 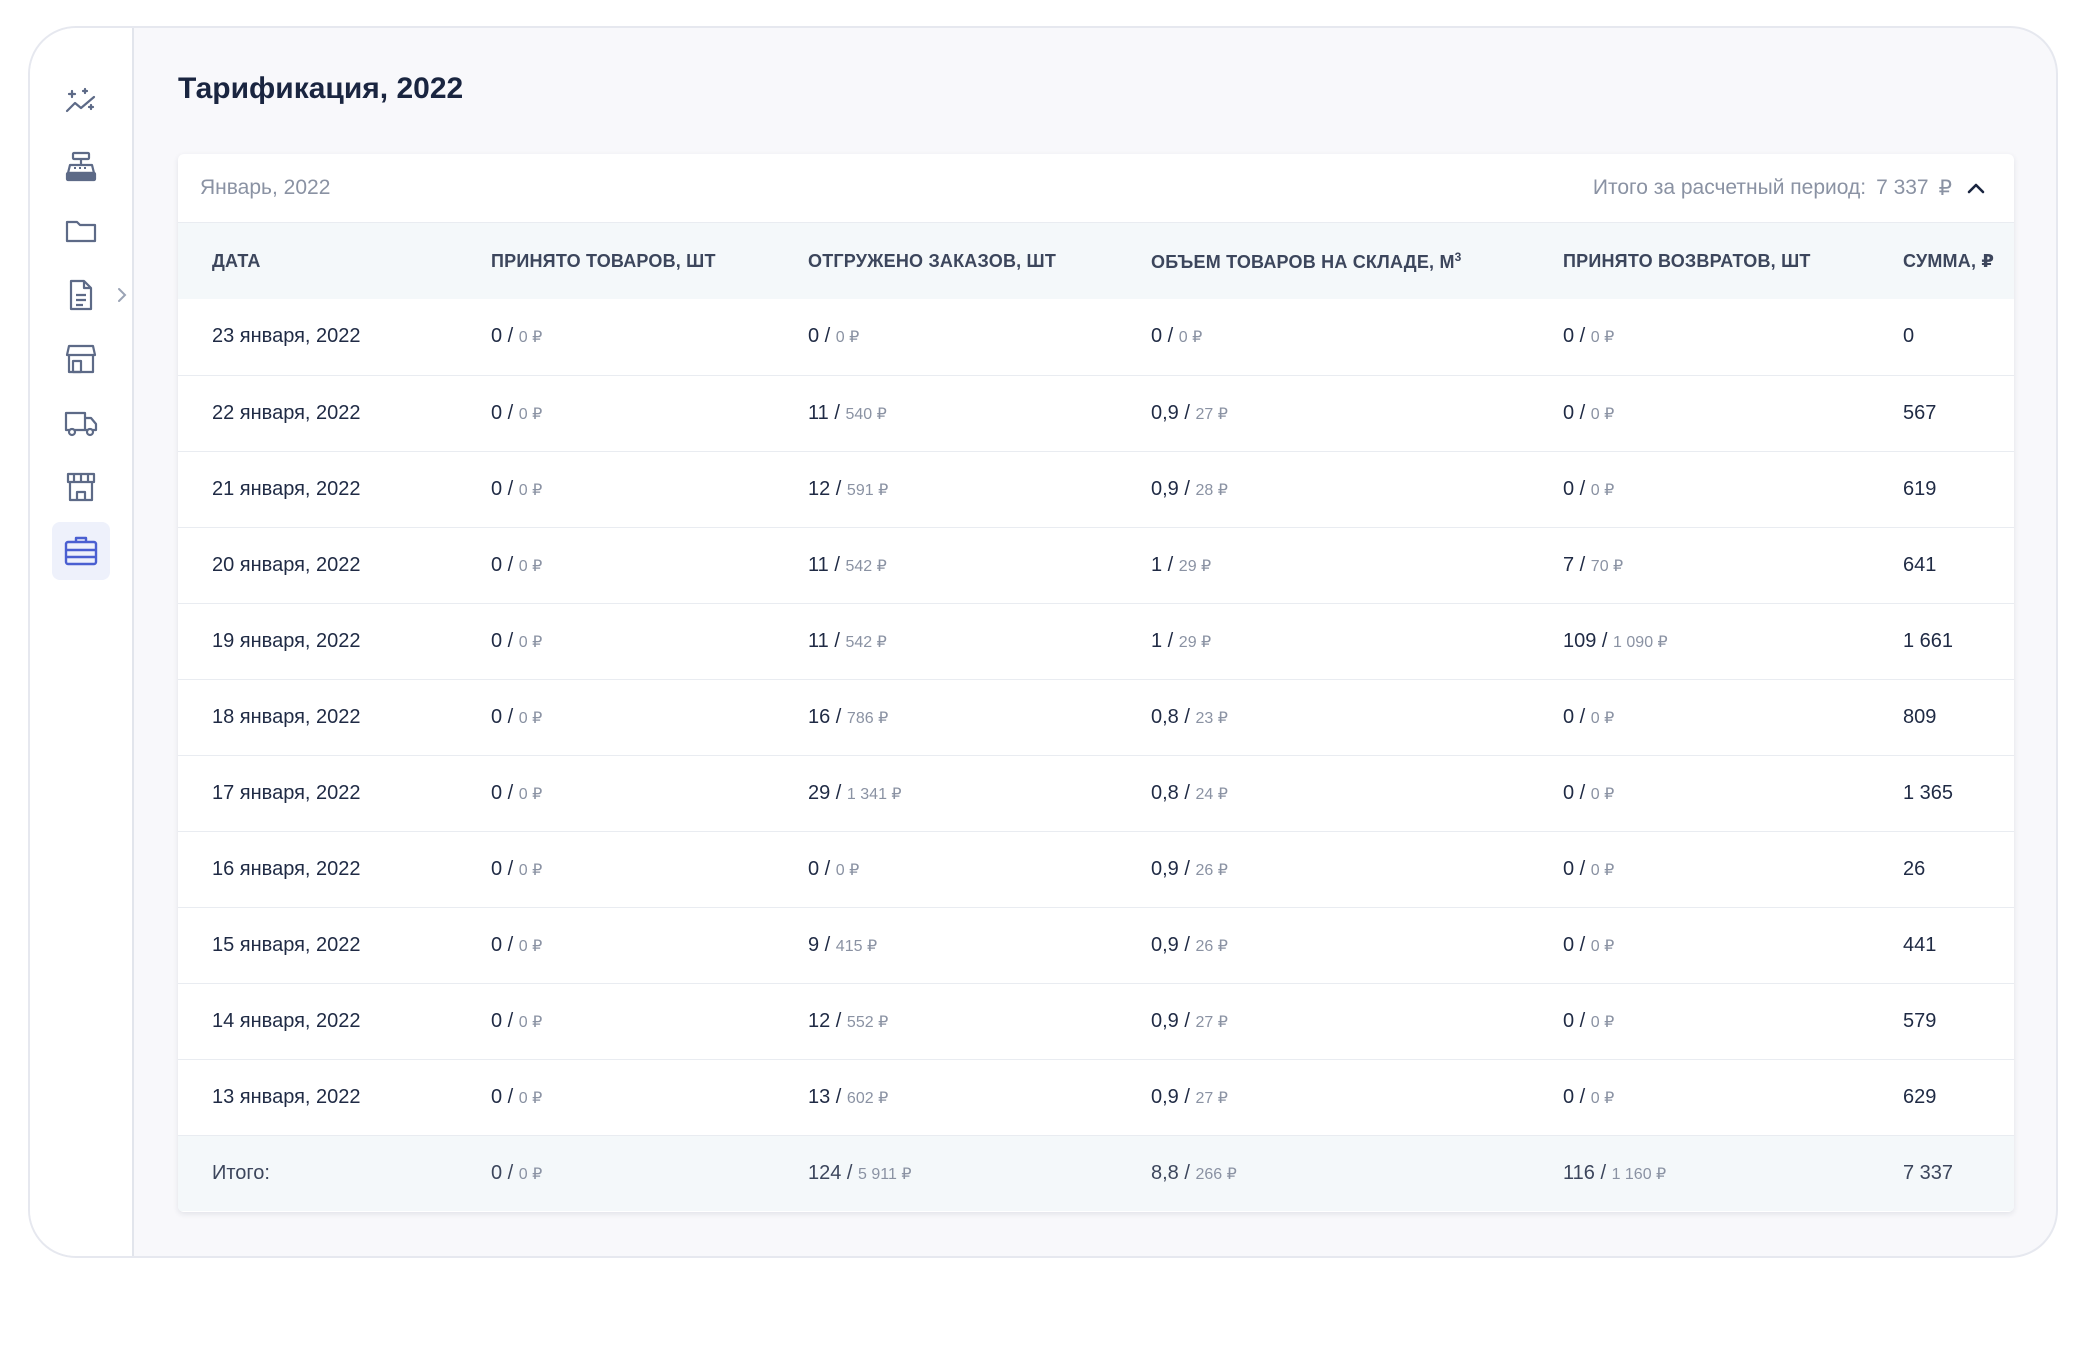 What do you see at coordinates (945, 793) in the screenshot?
I see `cell-shipped: 29 / 1 341 ₽` at bounding box center [945, 793].